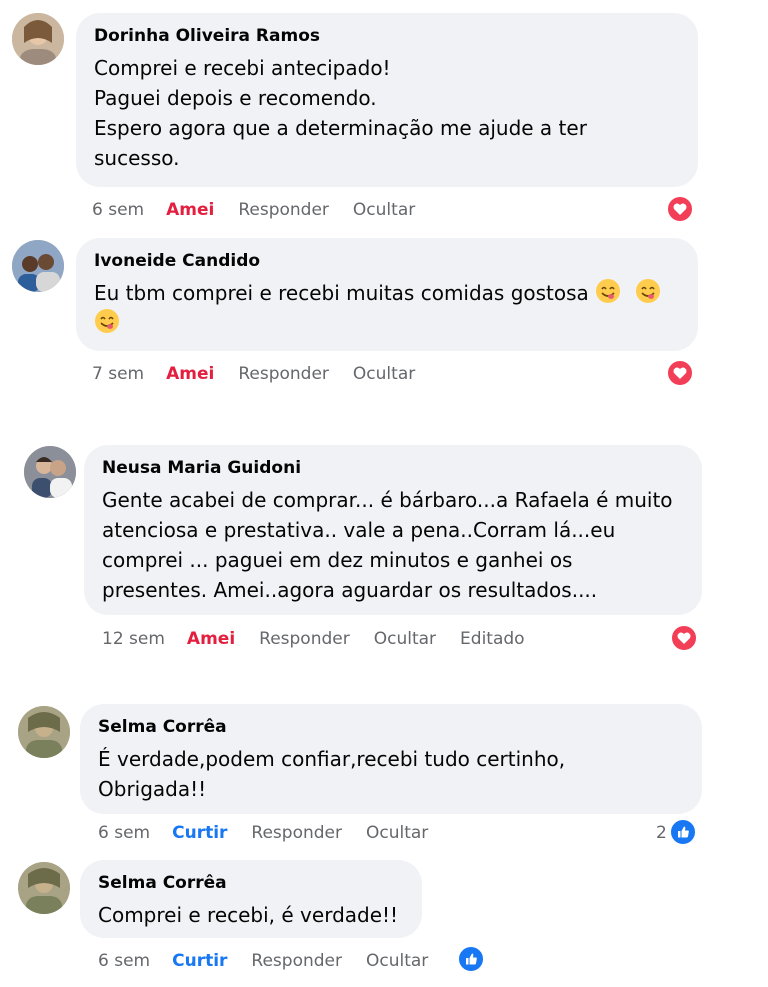  I want to click on comment-author: Dorinha Oliveira Ramos, so click(387, 36).